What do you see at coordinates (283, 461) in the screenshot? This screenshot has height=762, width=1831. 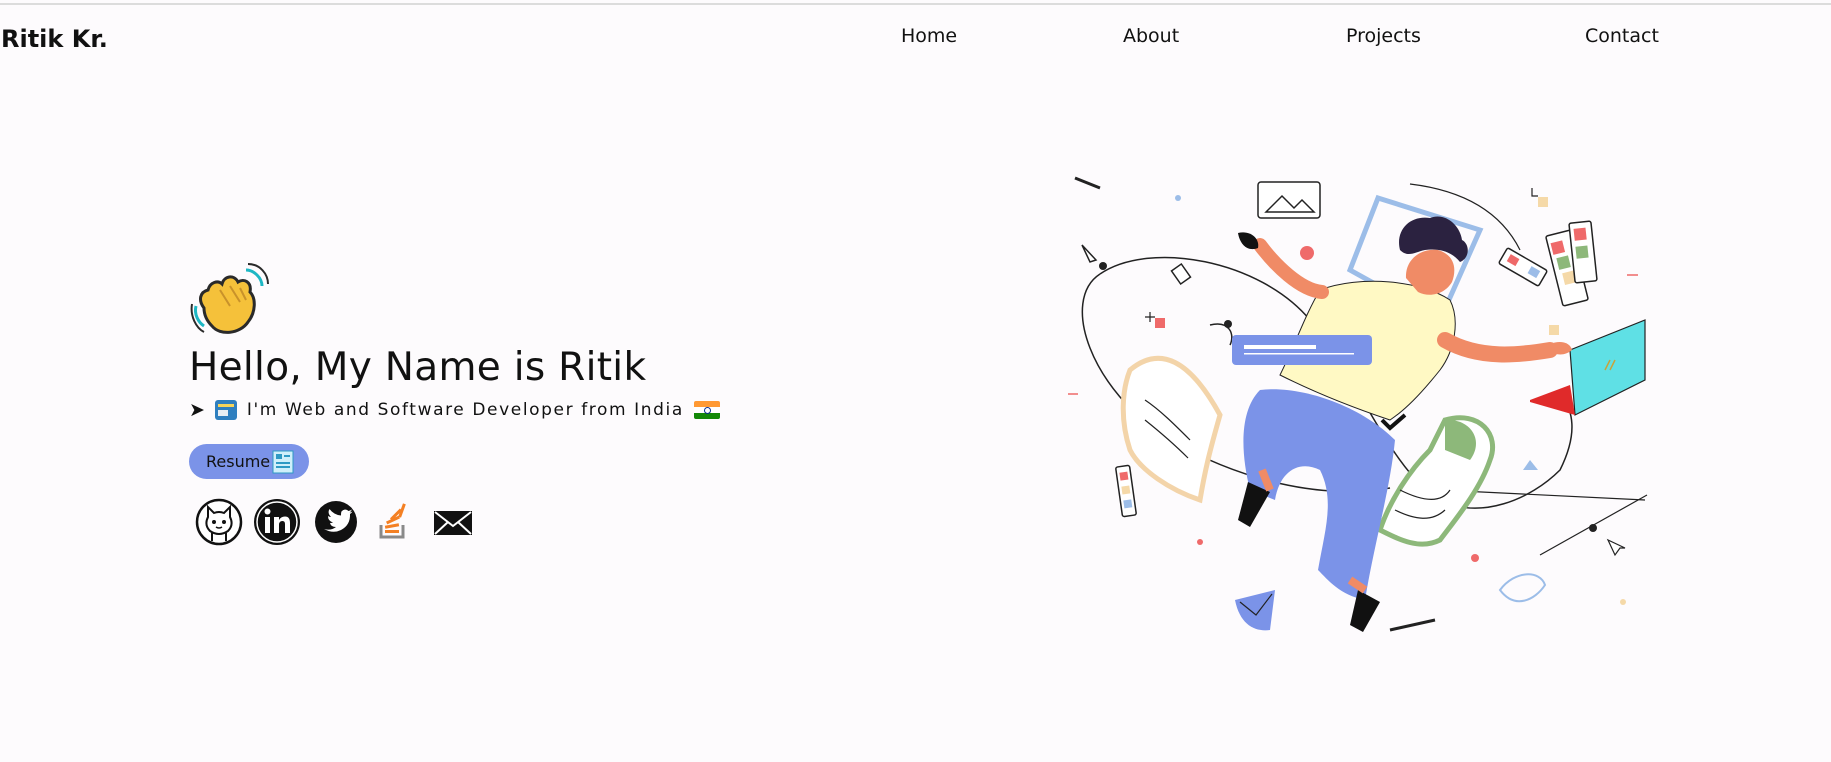 I see `document-icon` at bounding box center [283, 461].